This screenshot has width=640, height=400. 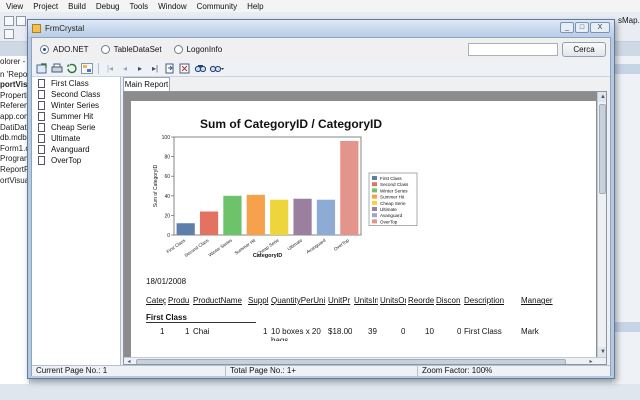 What do you see at coordinates (172, 6) in the screenshot?
I see `ide-menu-window: Window` at bounding box center [172, 6].